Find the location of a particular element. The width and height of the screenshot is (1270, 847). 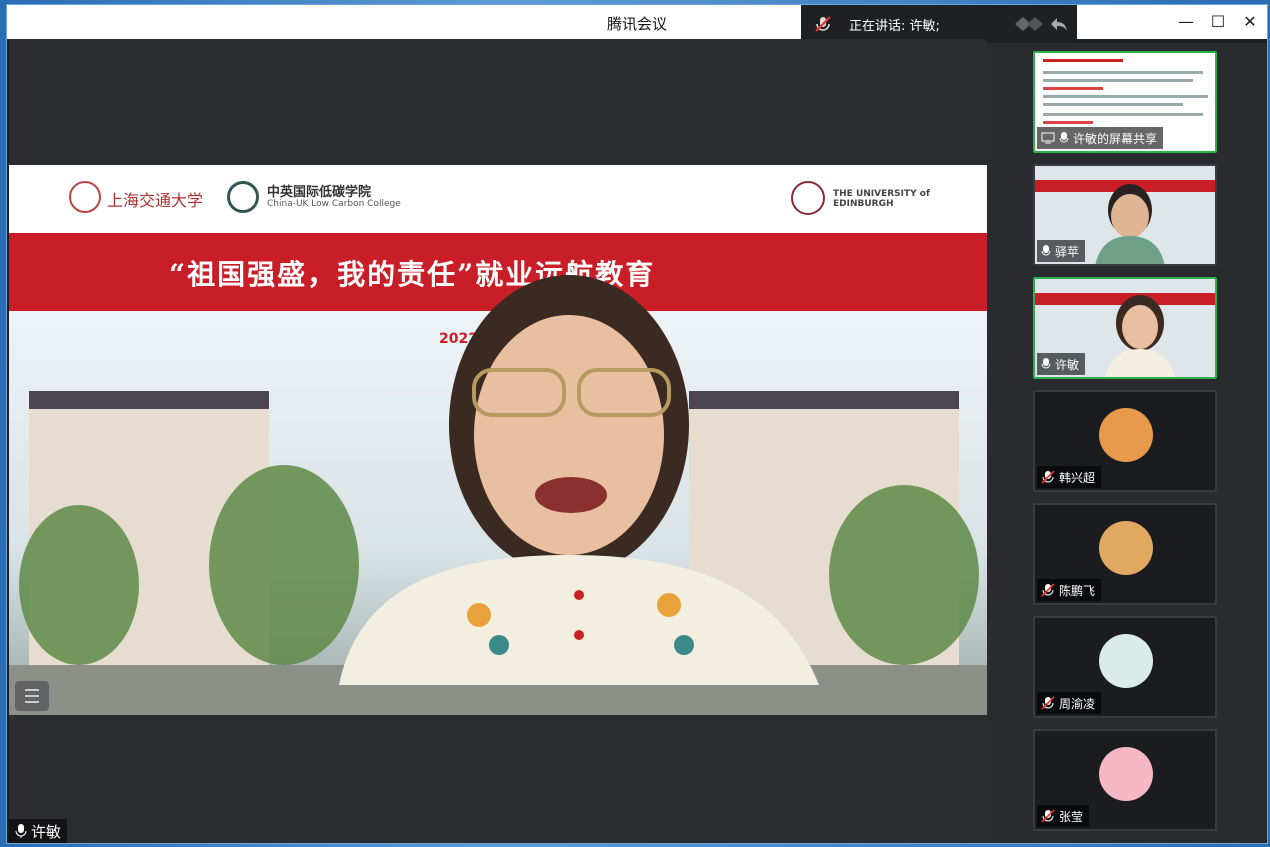

participant-tile: 驿苹 is located at coordinates (1125, 215).